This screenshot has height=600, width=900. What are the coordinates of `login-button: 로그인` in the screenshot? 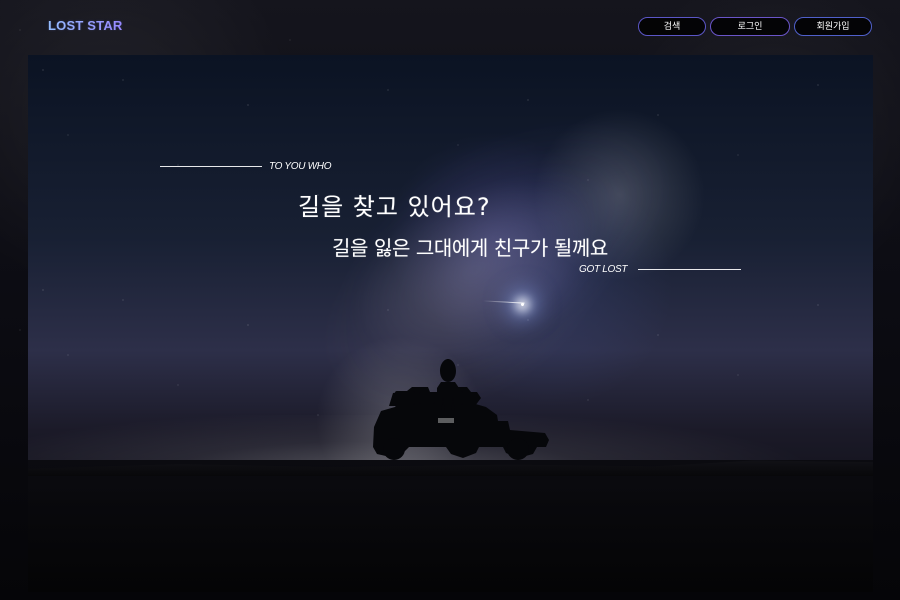 It's located at (750, 26).